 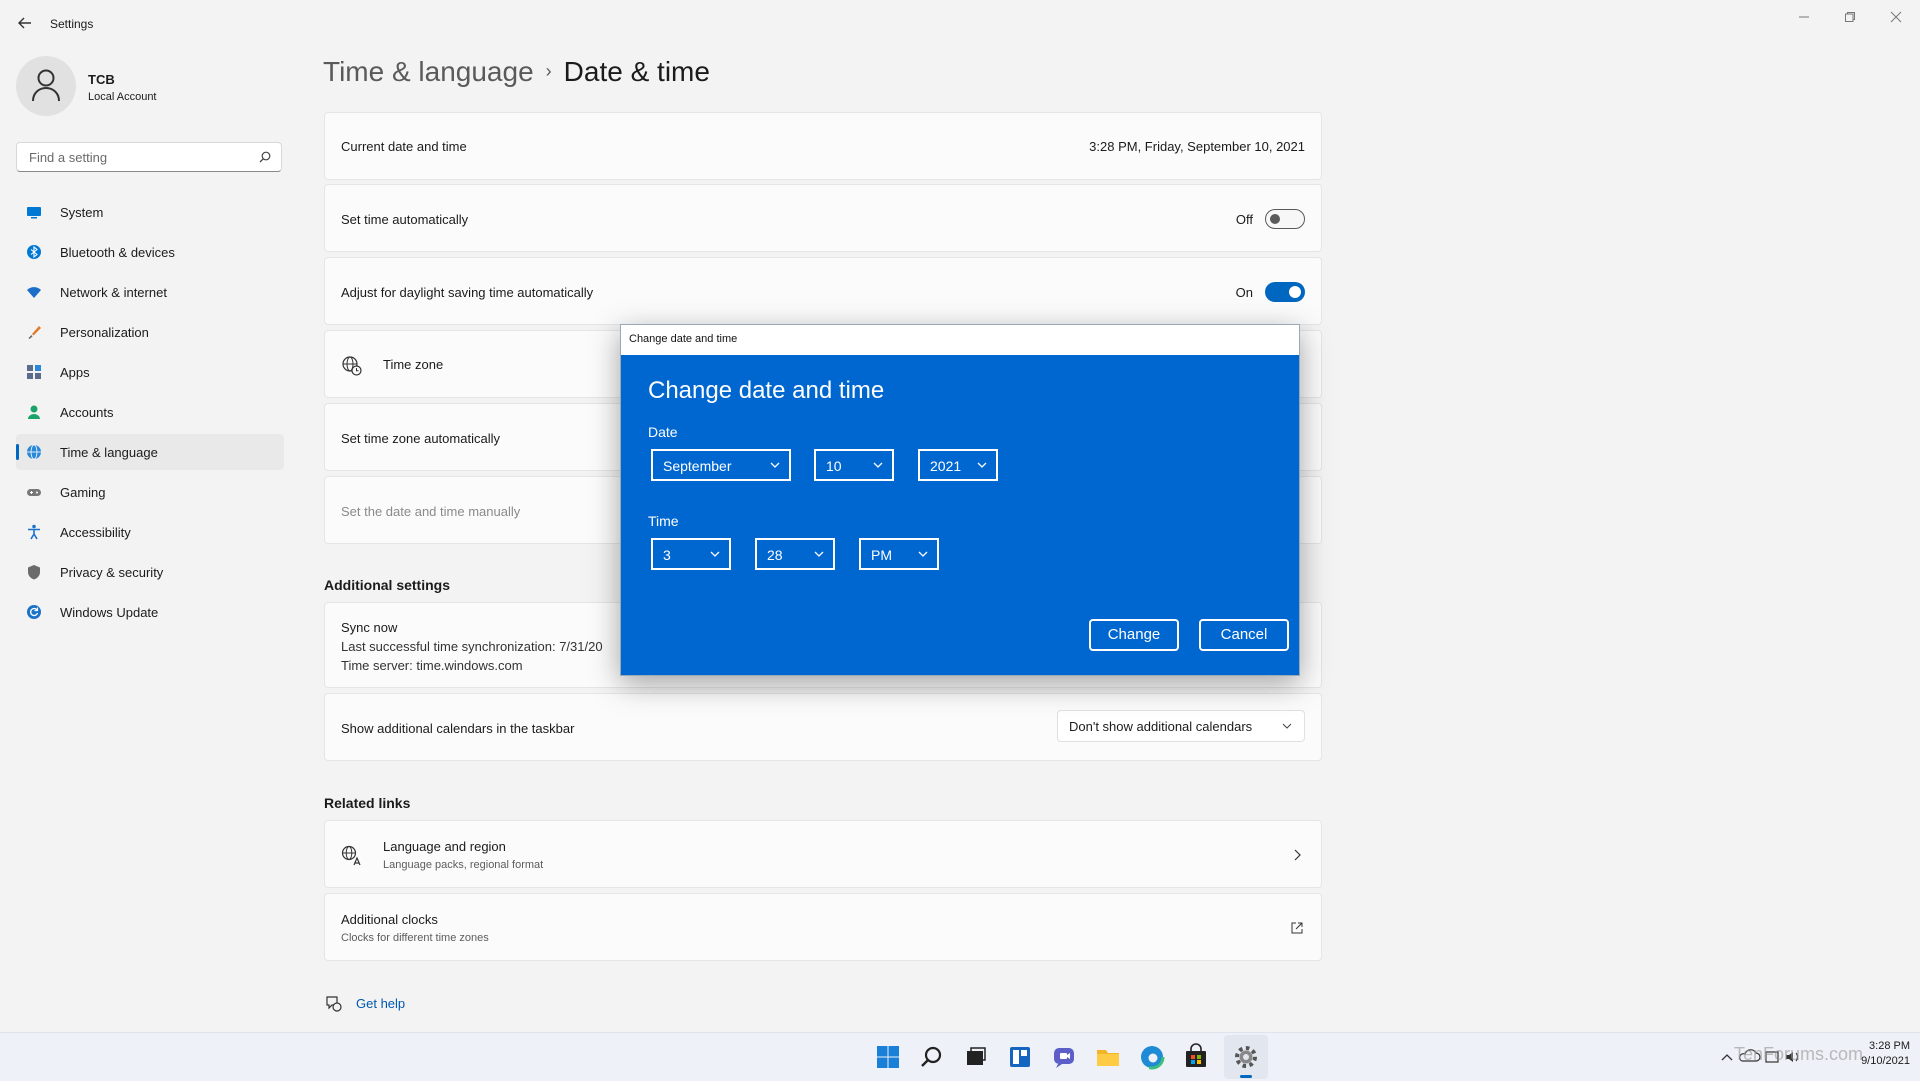 I want to click on gamepad-icon, so click(x=34, y=492).